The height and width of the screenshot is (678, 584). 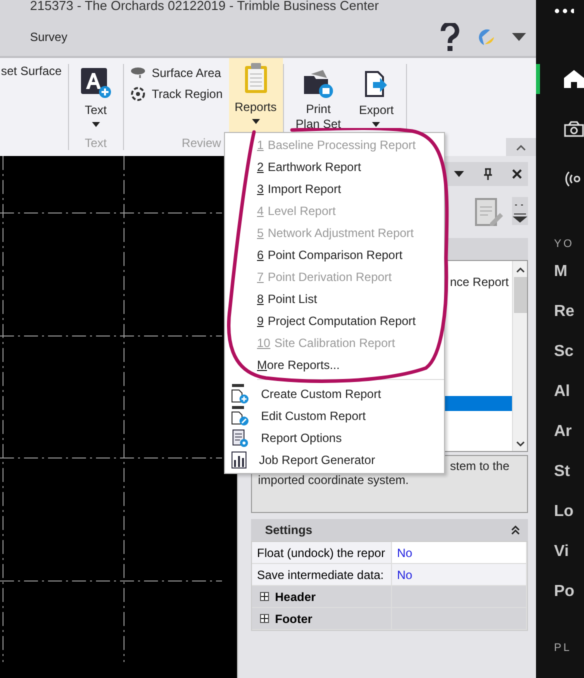 What do you see at coordinates (49, 37) in the screenshot?
I see `ribbon-tab: Survey` at bounding box center [49, 37].